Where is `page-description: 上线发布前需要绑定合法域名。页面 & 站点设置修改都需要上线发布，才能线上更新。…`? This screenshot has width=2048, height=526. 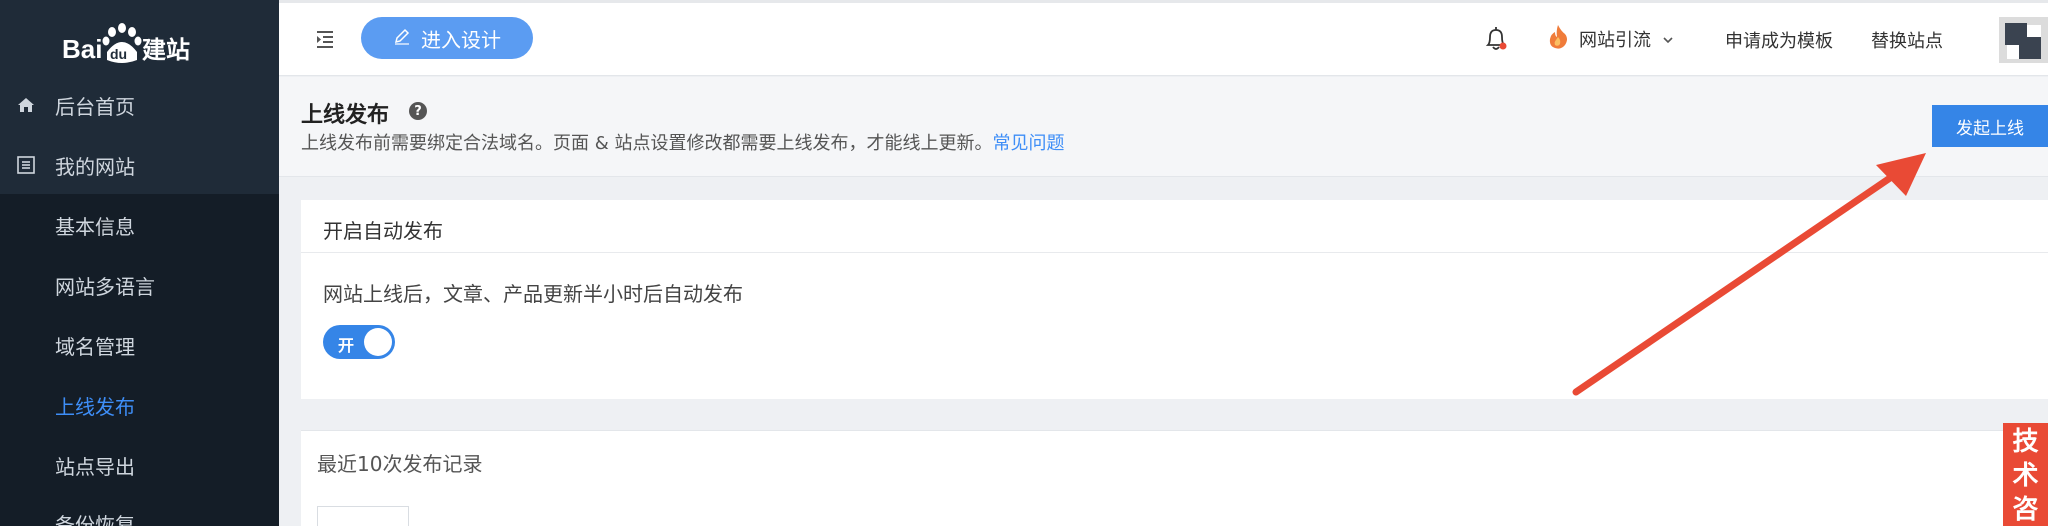
page-description: 上线发布前需要绑定合法域名。页面 & 站点设置修改都需要上线发布，才能线上更新。… is located at coordinates (682, 142).